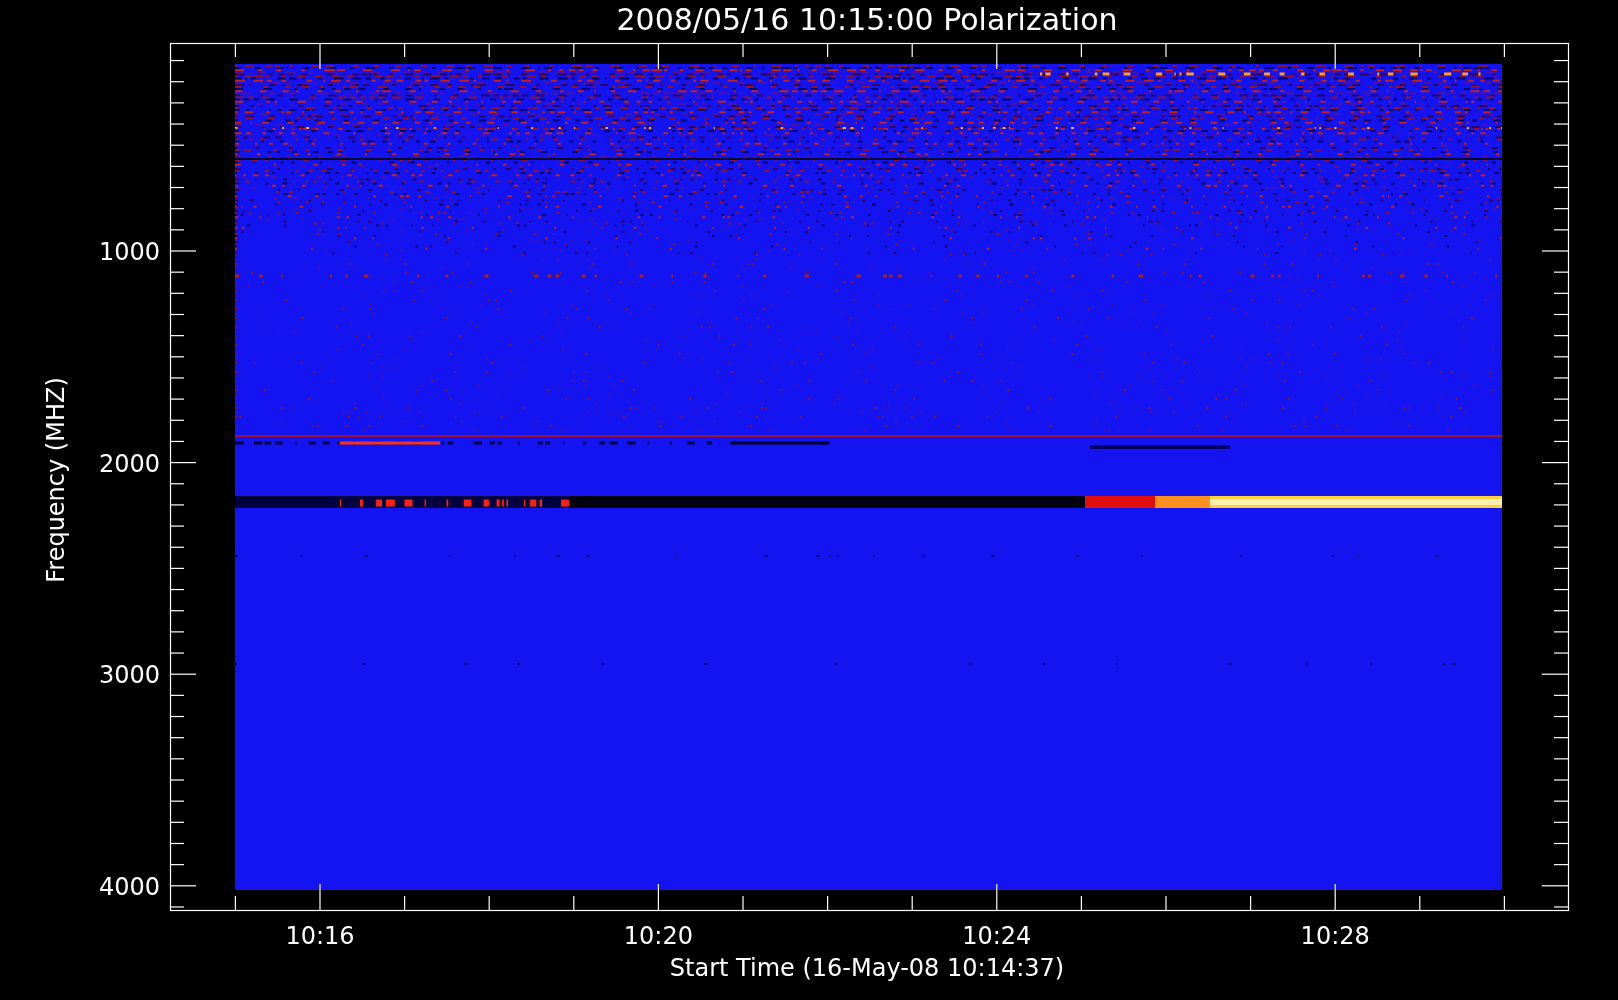  Describe the element at coordinates (129, 463) in the screenshot. I see `y-tick-label: 2000` at that location.